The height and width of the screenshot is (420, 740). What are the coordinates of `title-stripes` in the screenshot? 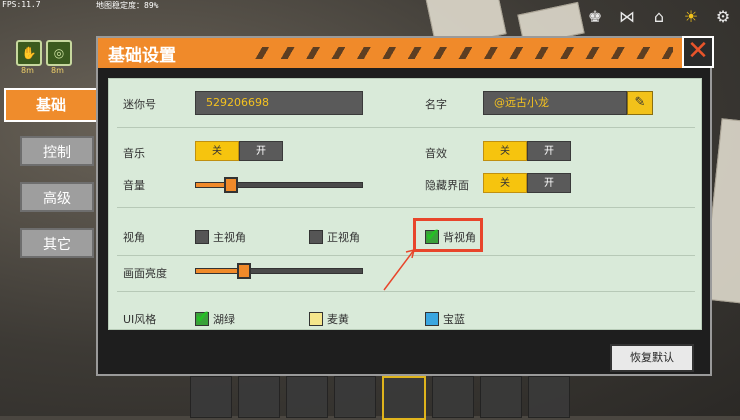 It's located at (463, 53).